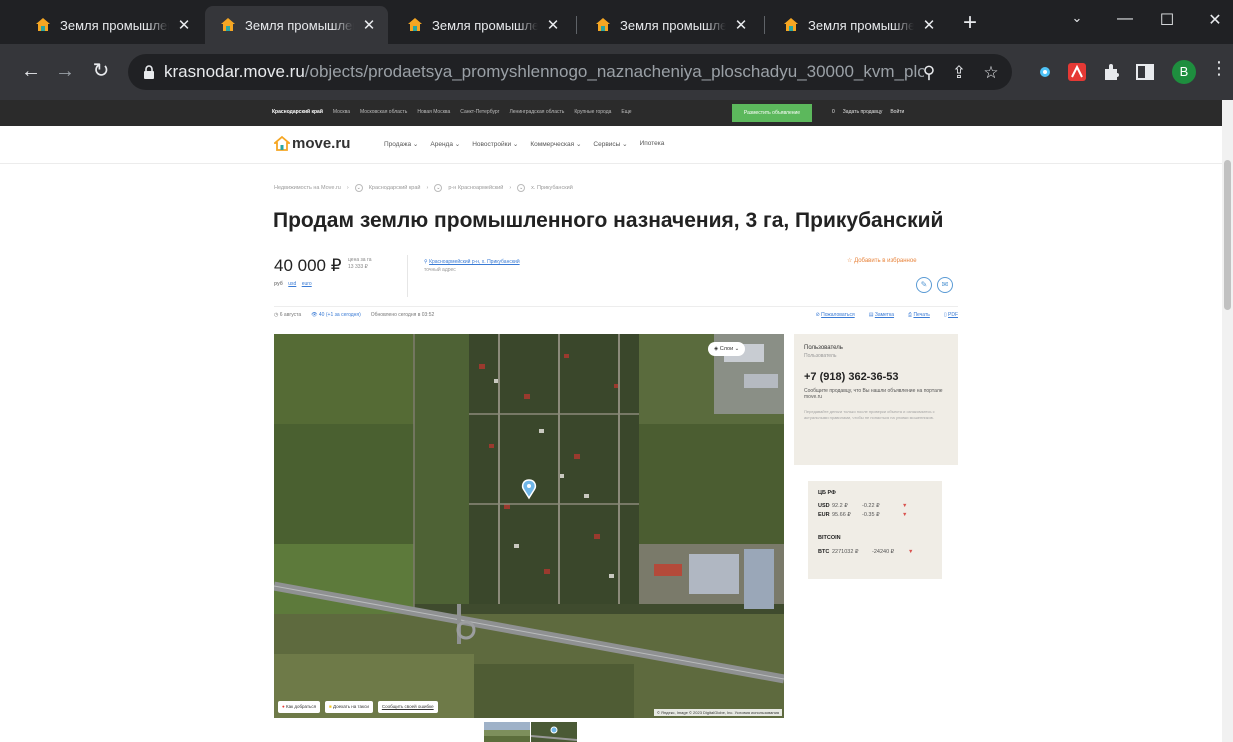  Describe the element at coordinates (349, 707) in the screenshot. I see `taxi-button: ■ Доехать на такси` at that location.